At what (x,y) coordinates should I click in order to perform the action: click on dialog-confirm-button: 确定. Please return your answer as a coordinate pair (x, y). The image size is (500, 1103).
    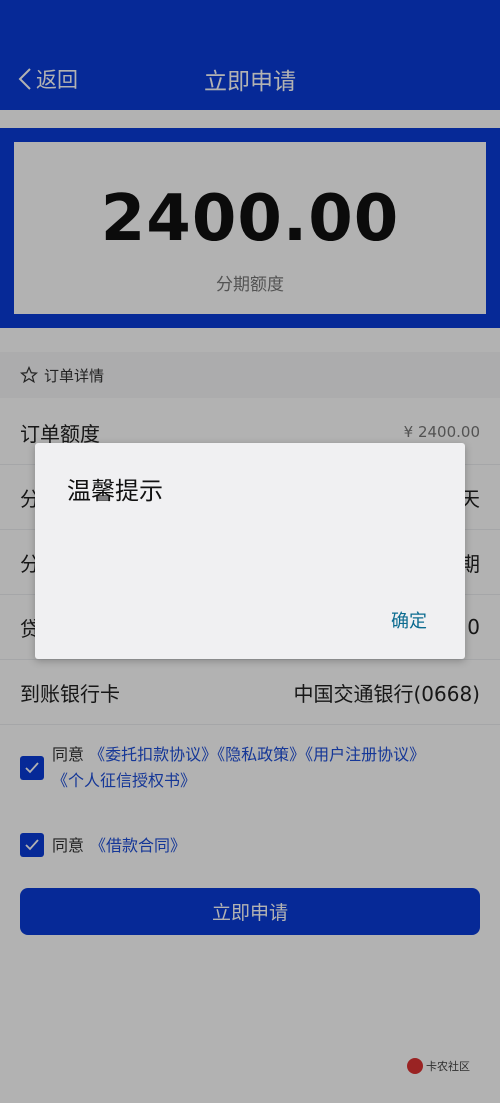
    Looking at the image, I should click on (409, 620).